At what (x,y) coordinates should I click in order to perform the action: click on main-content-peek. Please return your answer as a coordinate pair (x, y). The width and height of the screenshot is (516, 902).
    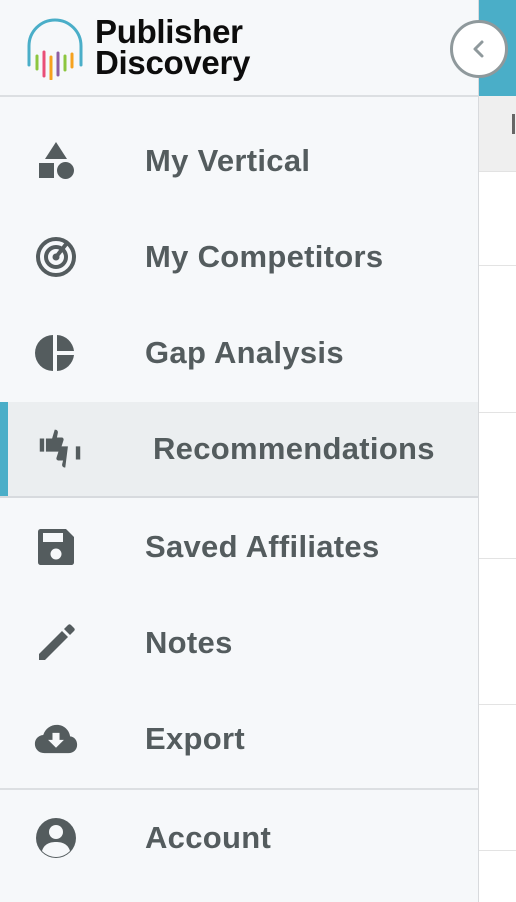
    Looking at the image, I should click on (497, 451).